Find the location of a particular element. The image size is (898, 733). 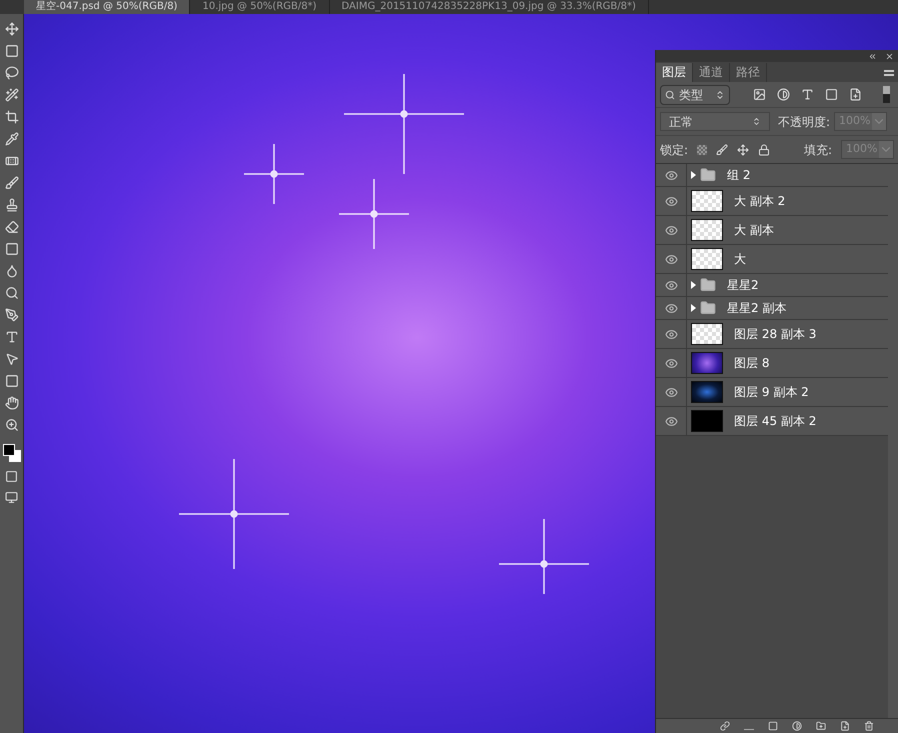

shape-tool-icon is located at coordinates (11, 381).